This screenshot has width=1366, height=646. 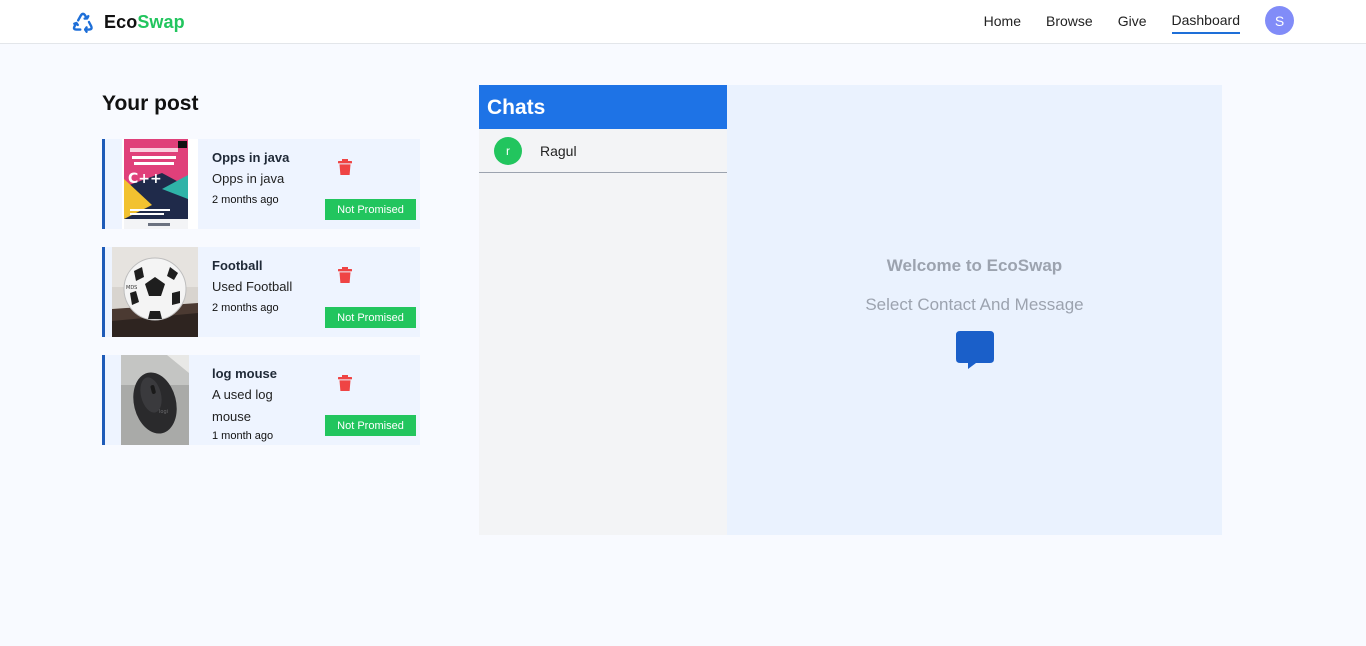 What do you see at coordinates (683, 22) in the screenshot?
I see `top-navbar: EcoSwap Home Browse Give Dashboard S` at bounding box center [683, 22].